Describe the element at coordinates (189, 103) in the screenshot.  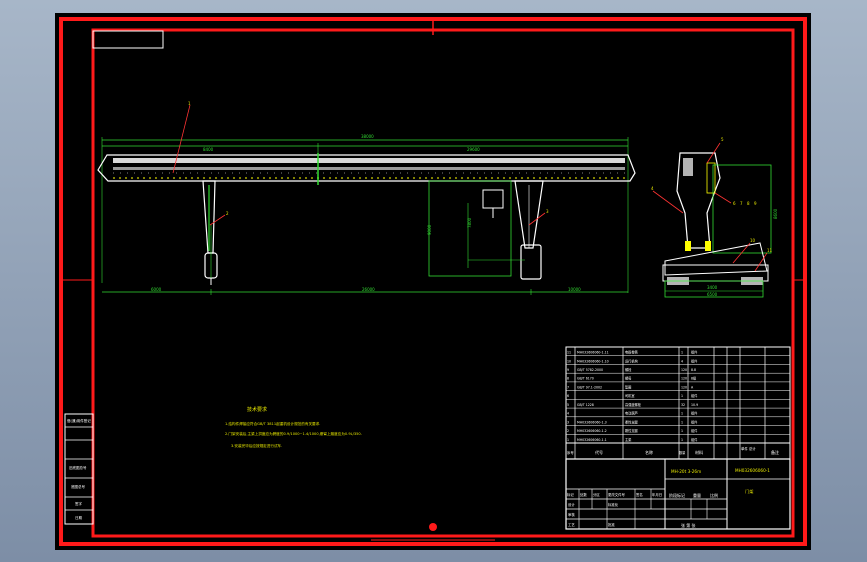
I see `part-label-1: 1` at that location.